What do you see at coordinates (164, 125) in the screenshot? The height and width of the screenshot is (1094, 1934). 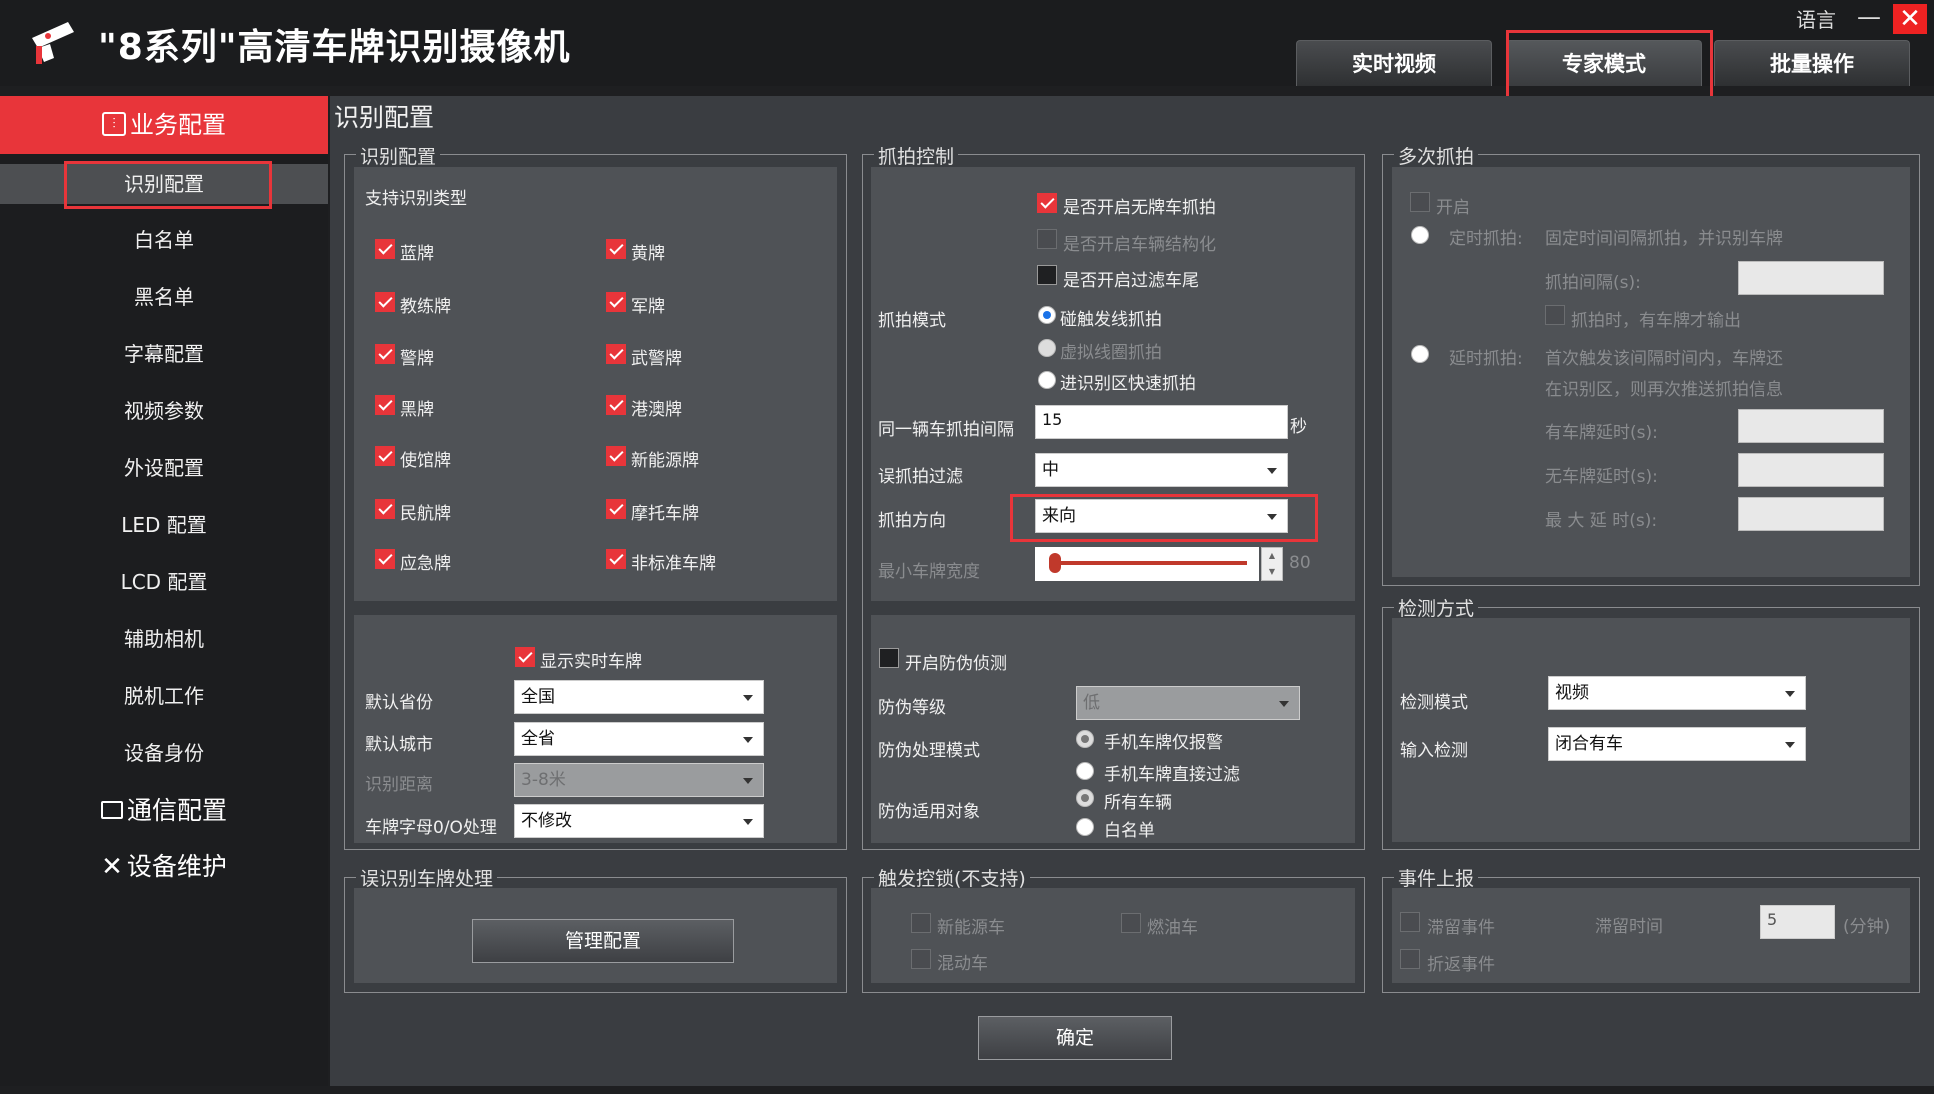 I see `sidebar-item-business-config: ⫶ 业务配置` at bounding box center [164, 125].